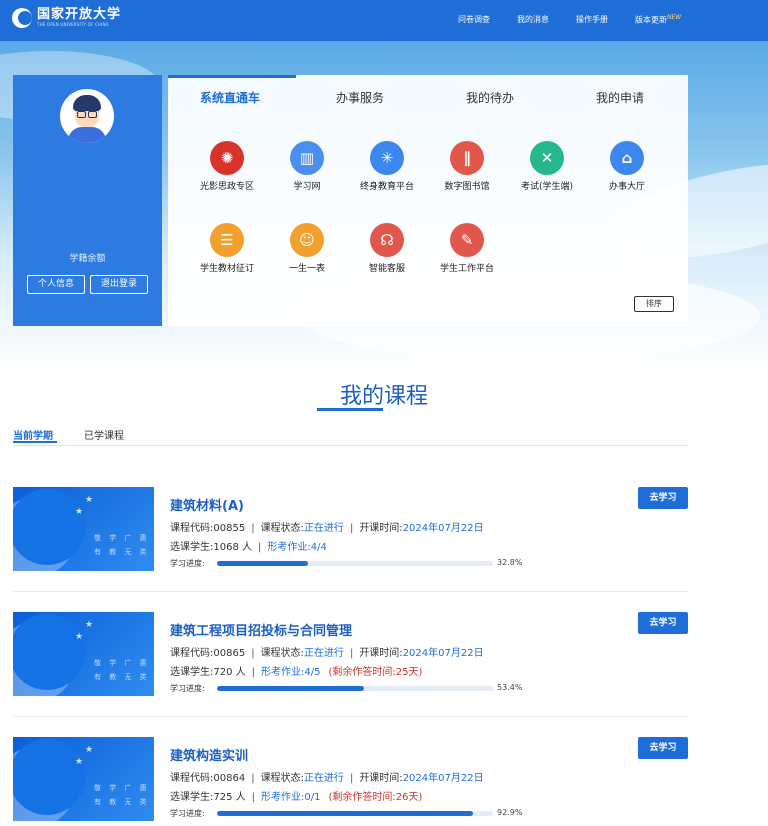  I want to click on nav-survey: 问卷调查, so click(474, 19).